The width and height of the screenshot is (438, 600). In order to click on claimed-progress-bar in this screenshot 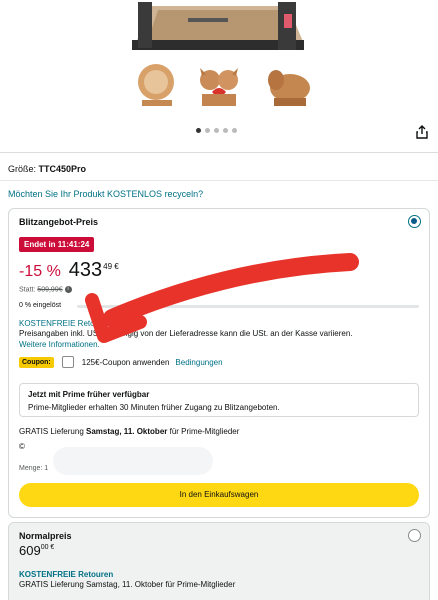, I will do `click(248, 306)`.